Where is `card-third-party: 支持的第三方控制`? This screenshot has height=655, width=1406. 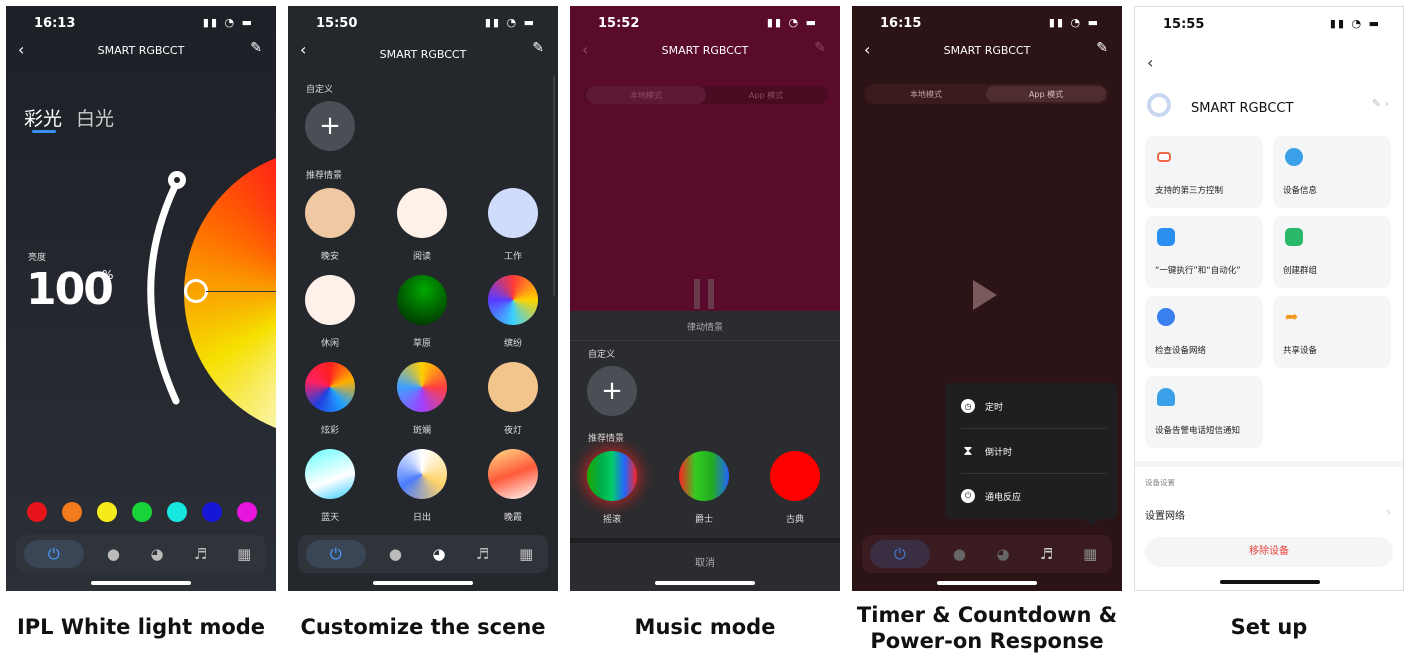
card-third-party: 支持的第三方控制 is located at coordinates (1204, 172).